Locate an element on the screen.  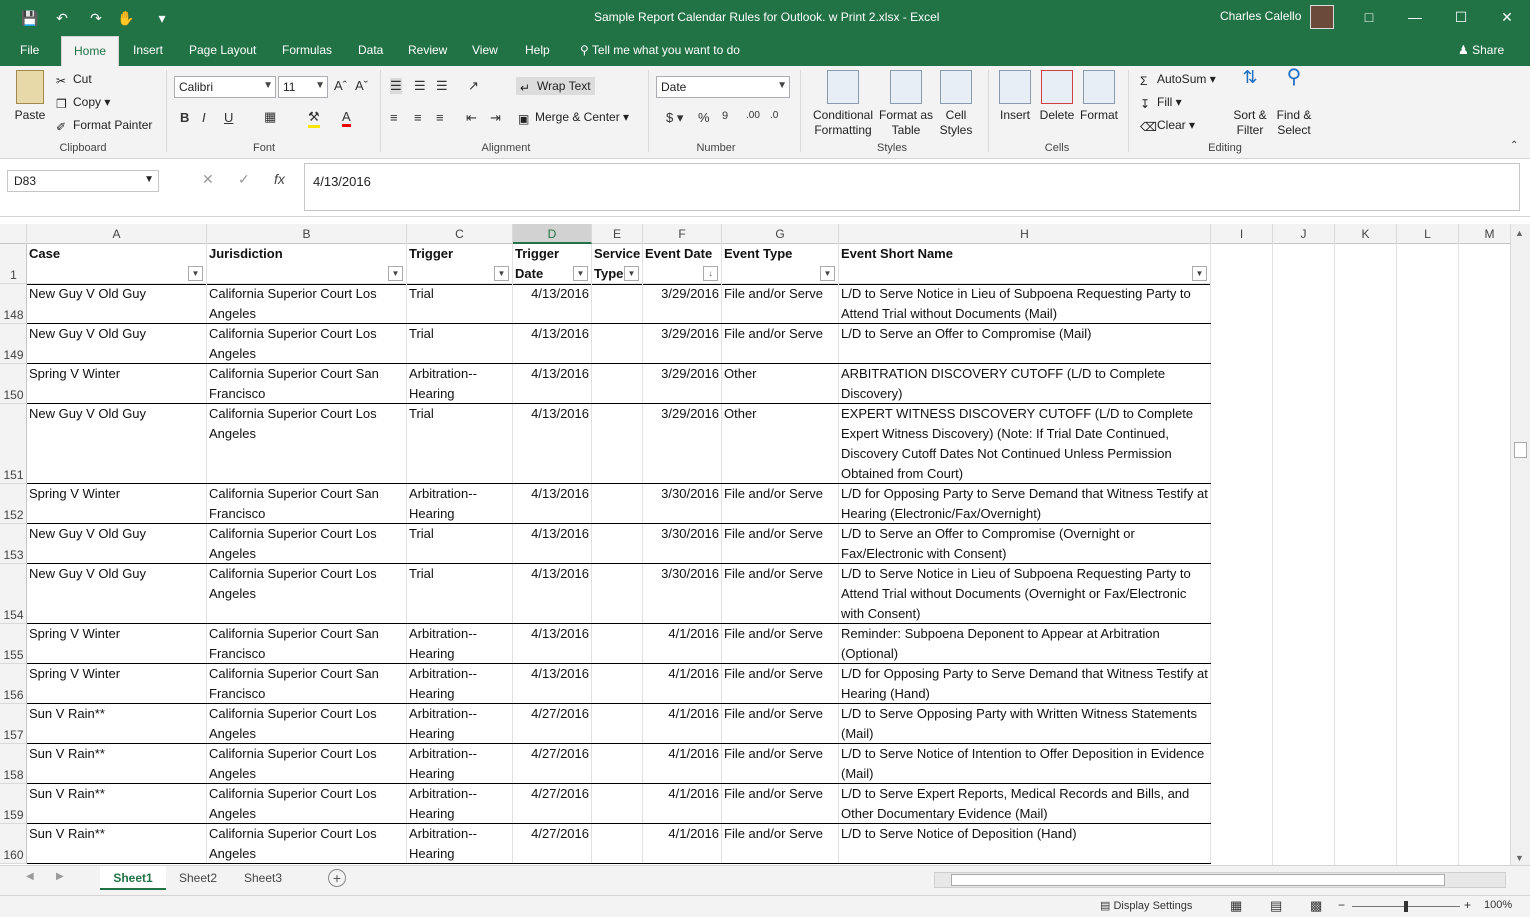
tab-file: File is located at coordinates (29, 51).